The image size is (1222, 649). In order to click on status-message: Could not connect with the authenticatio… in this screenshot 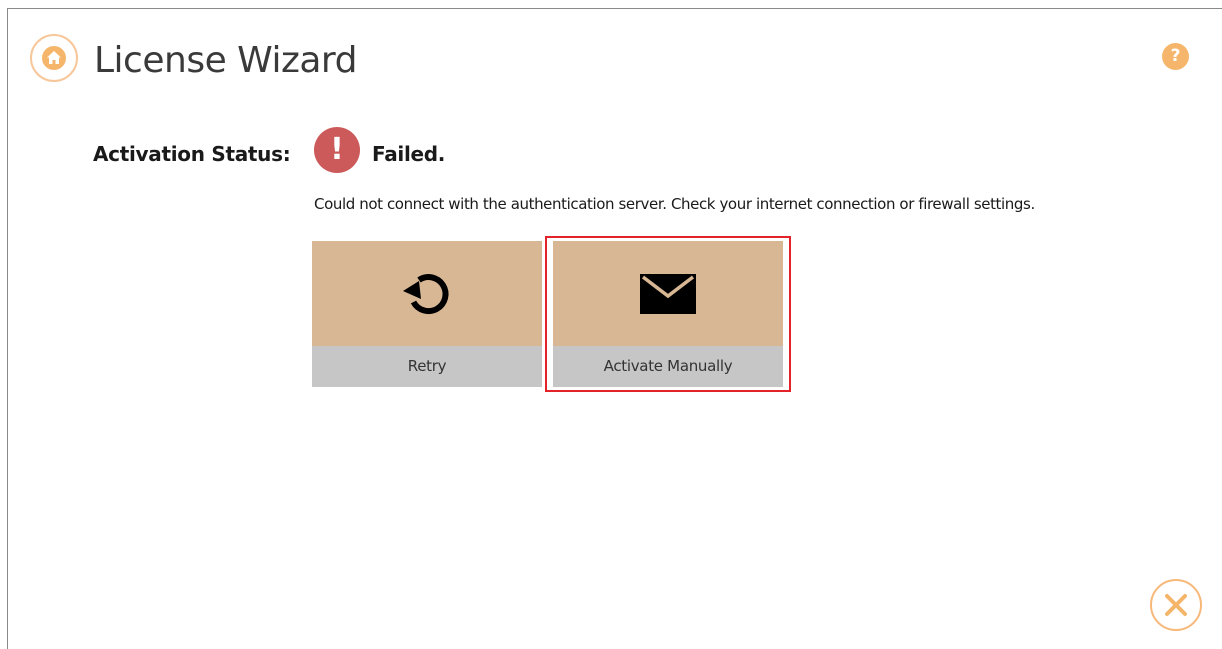, I will do `click(674, 204)`.